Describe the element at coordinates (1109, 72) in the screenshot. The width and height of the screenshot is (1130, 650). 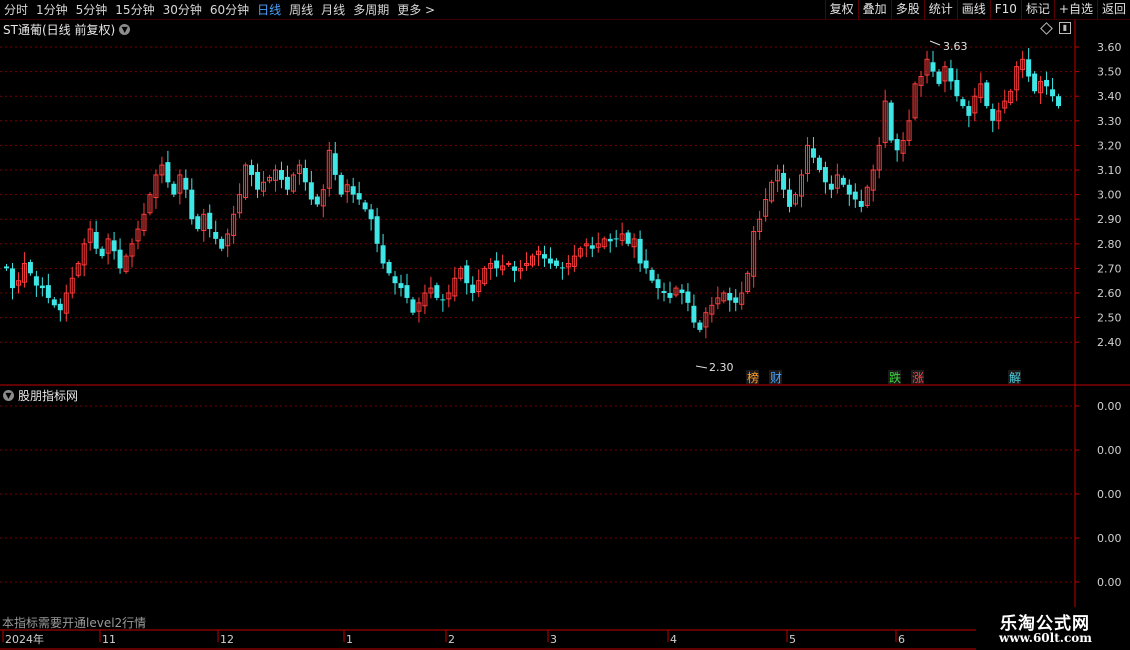
I see `price-tick-label: 3.50` at that location.